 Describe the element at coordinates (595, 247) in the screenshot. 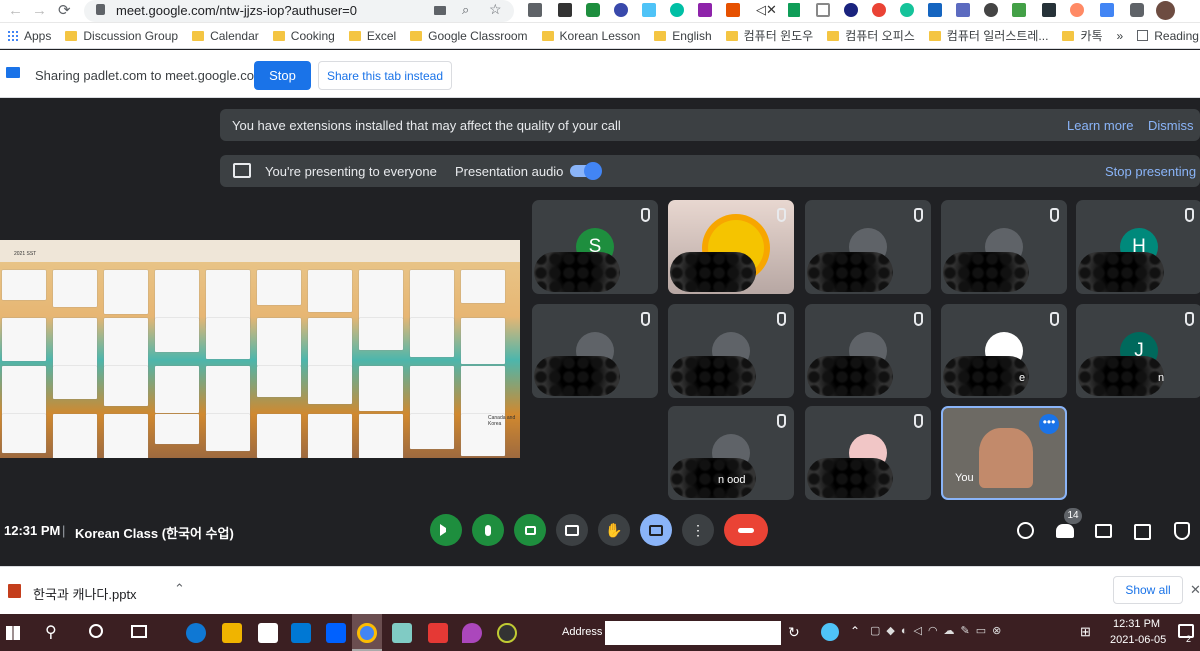

I see `participant-tile: S` at that location.